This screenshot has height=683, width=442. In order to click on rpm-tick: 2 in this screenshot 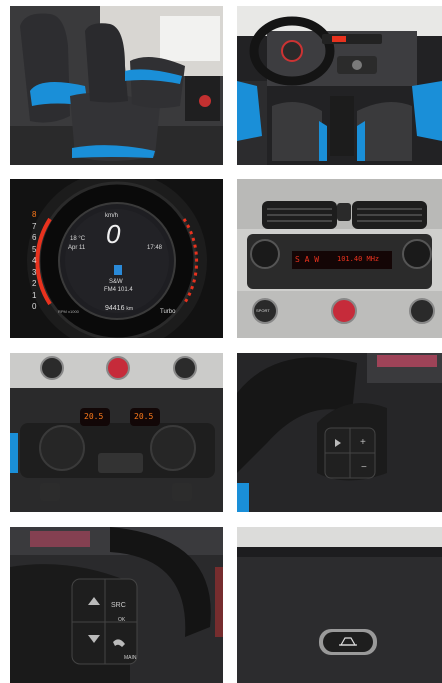, I will do `click(34, 283)`.